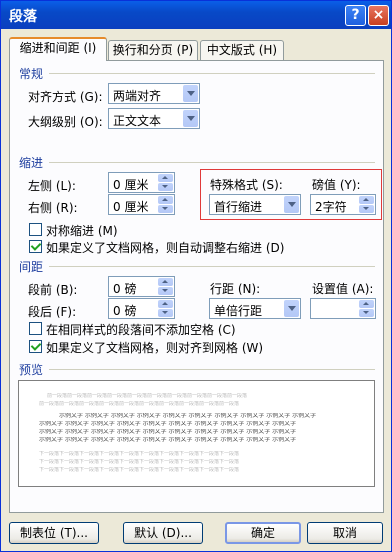 This screenshot has height=552, width=392. I want to click on indent-by-spinner: 2字符, so click(343, 204).